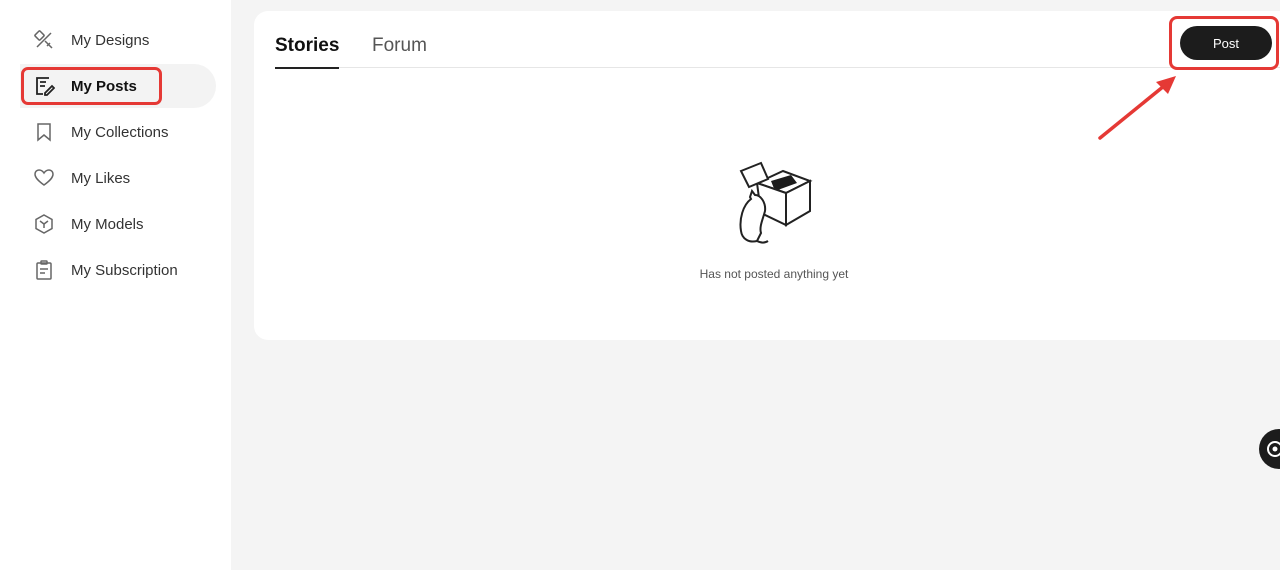  Describe the element at coordinates (107, 224) in the screenshot. I see `sidebar-item-label: My Models` at that location.